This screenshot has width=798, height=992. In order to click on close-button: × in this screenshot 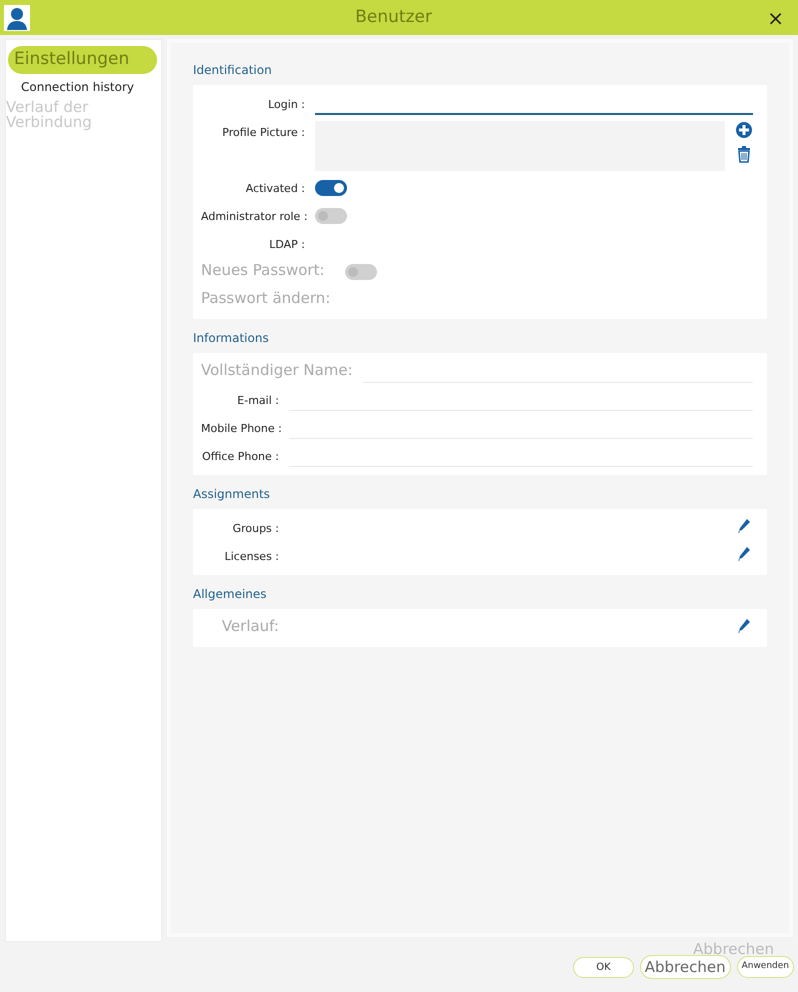, I will do `click(775, 18)`.